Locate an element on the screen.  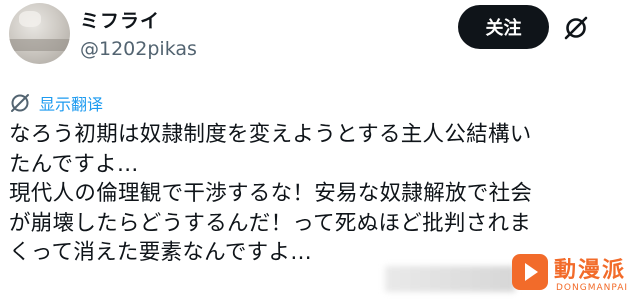
user-handle: @1202pikas is located at coordinates (138, 49).